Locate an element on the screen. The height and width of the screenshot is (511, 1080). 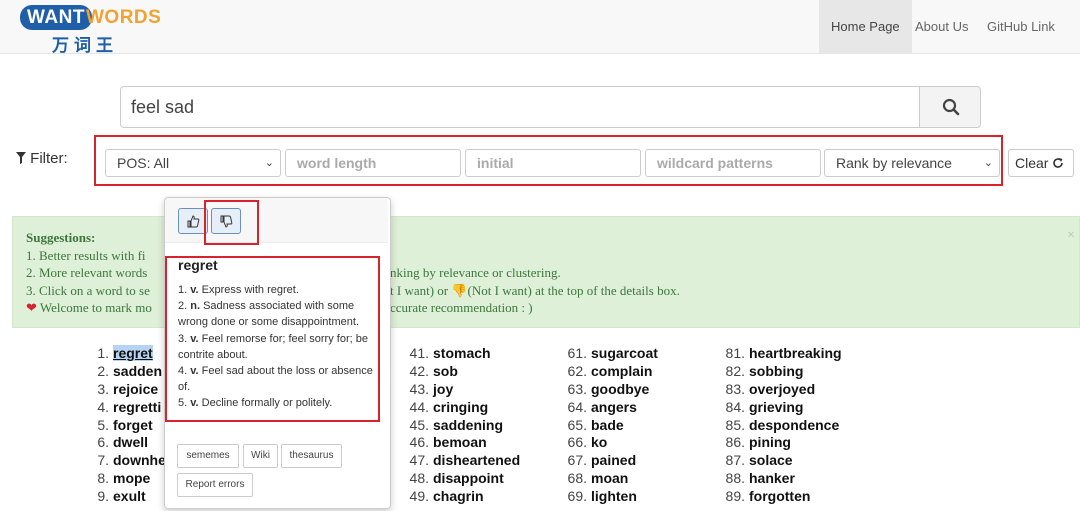
result-item: 1. regret is located at coordinates (124, 354).